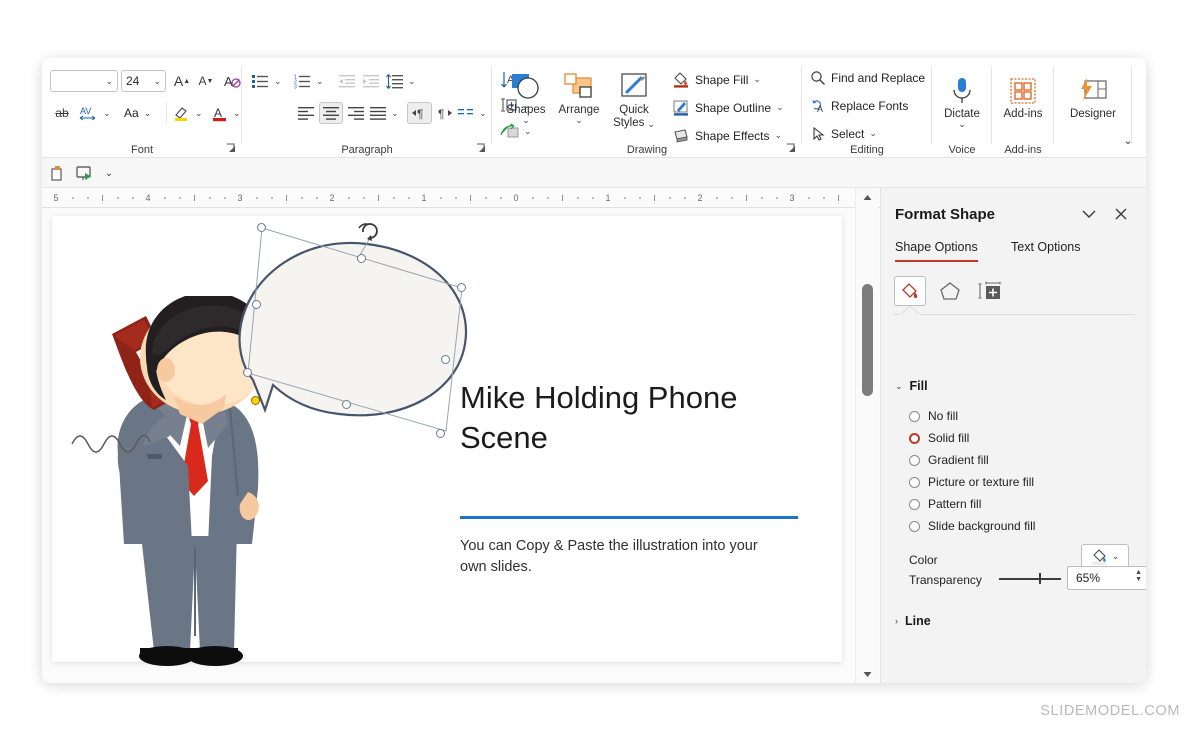 The height and width of the screenshot is (743, 1200). Describe the element at coordinates (109, 173) in the screenshot. I see `qat-more-button: ⌄` at that location.